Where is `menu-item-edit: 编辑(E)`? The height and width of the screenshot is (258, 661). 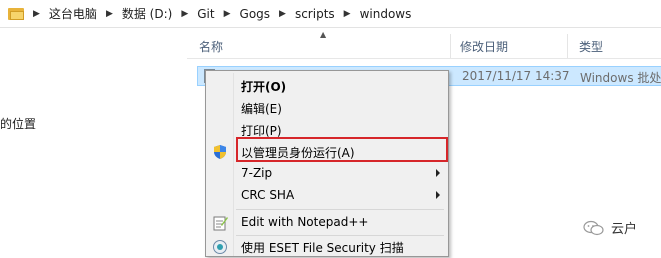
menu-item-edit: 编辑(E) is located at coordinates (327, 108).